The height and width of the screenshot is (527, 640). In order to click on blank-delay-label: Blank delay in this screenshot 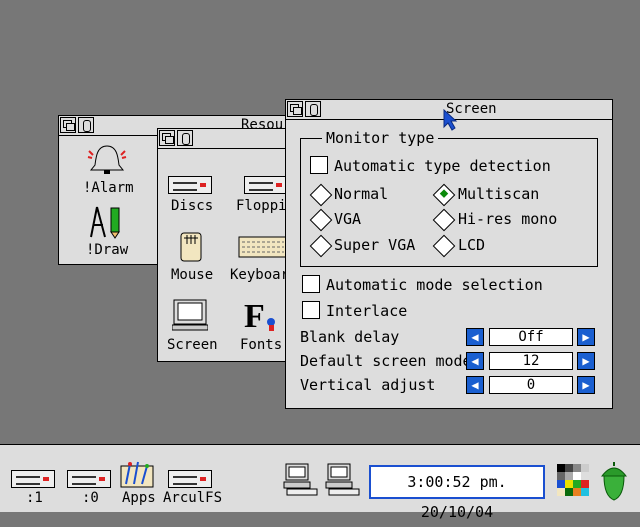, I will do `click(350, 337)`.